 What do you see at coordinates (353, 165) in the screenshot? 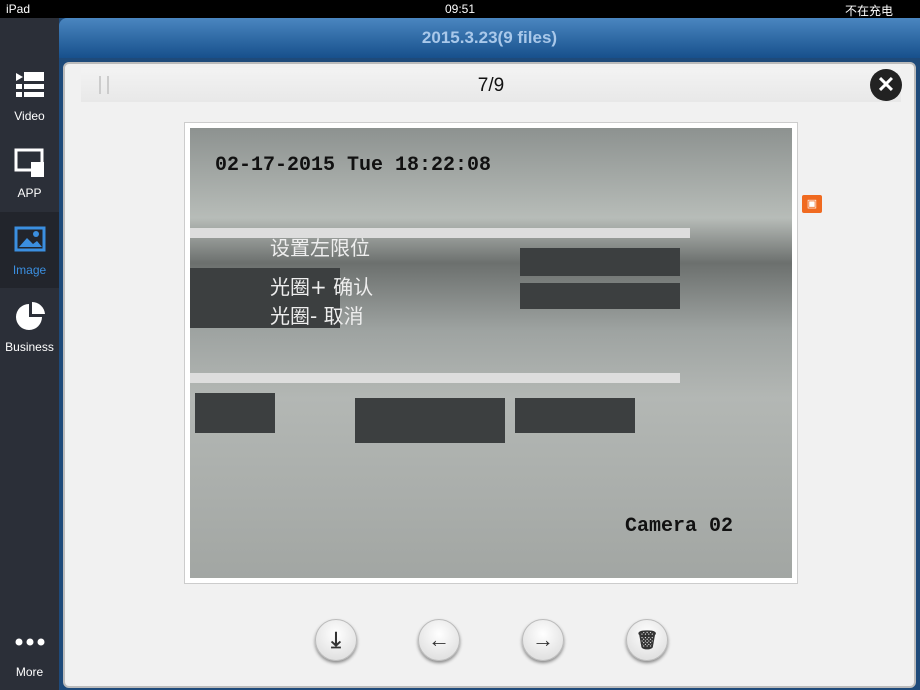
I see `osd-timestamp: 02-17-2015 Tue 18:22:08` at bounding box center [353, 165].